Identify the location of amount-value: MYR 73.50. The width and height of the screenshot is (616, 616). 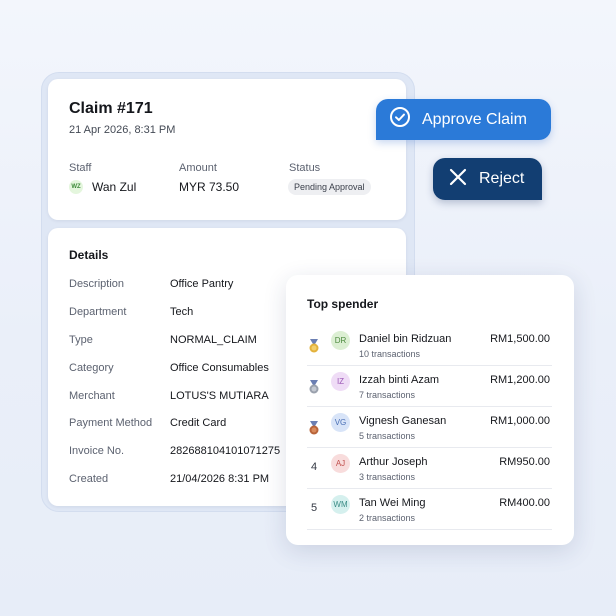
(209, 187).